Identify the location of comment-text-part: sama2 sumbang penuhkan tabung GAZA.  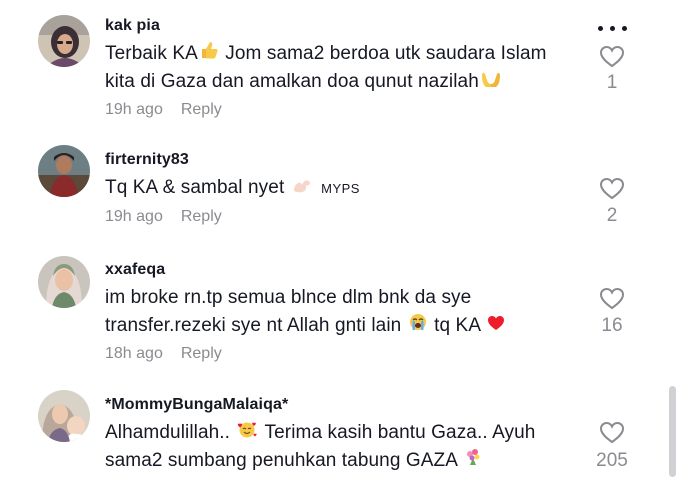
(281, 461).